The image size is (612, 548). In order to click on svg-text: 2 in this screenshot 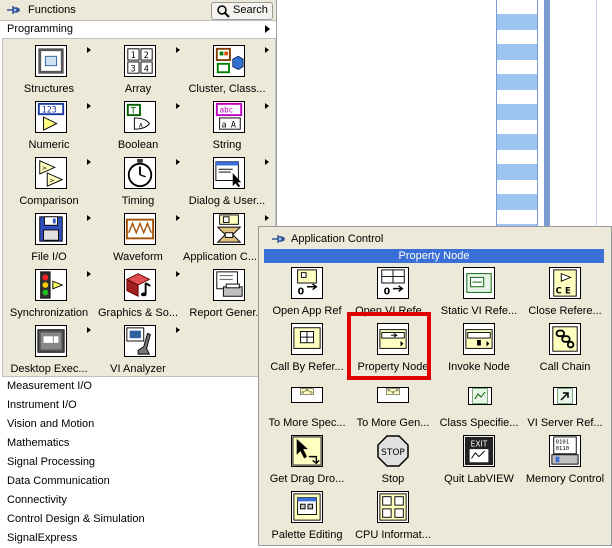, I will do `click(146, 55)`.